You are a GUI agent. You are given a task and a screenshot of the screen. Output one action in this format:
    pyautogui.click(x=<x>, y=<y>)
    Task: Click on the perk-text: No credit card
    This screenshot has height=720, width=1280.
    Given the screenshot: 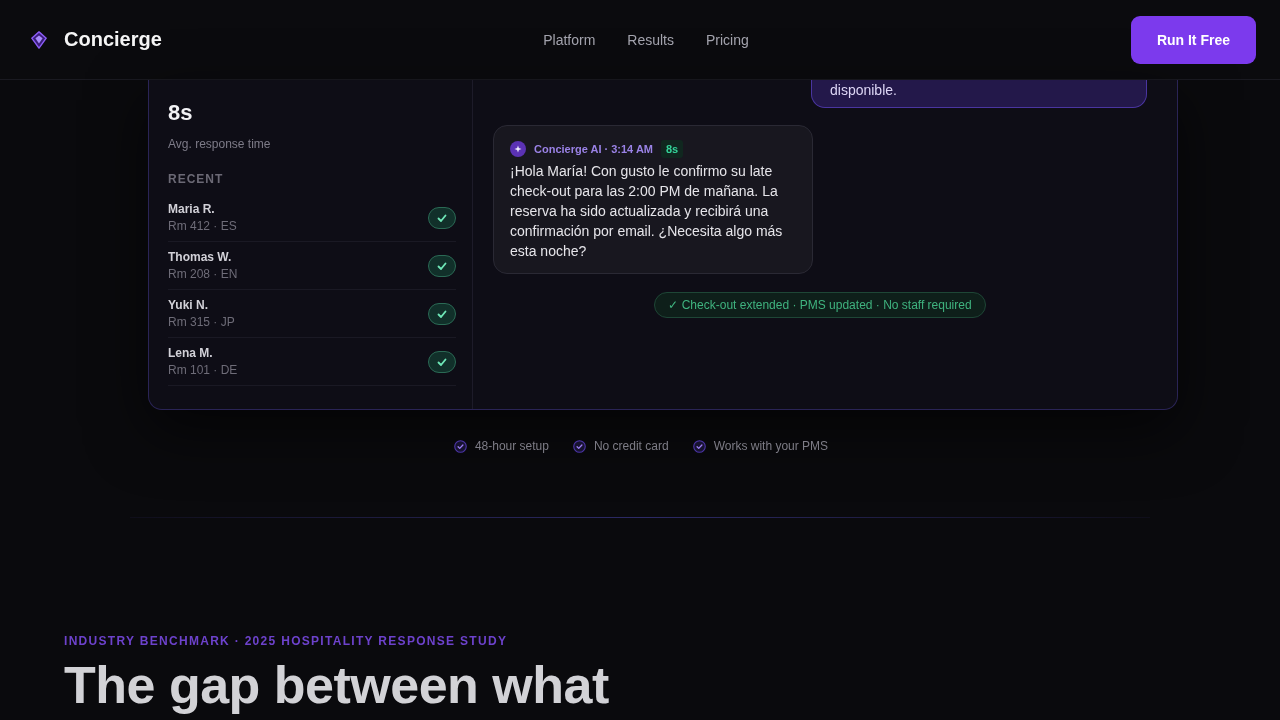 What is the action you would take?
    pyautogui.click(x=631, y=446)
    